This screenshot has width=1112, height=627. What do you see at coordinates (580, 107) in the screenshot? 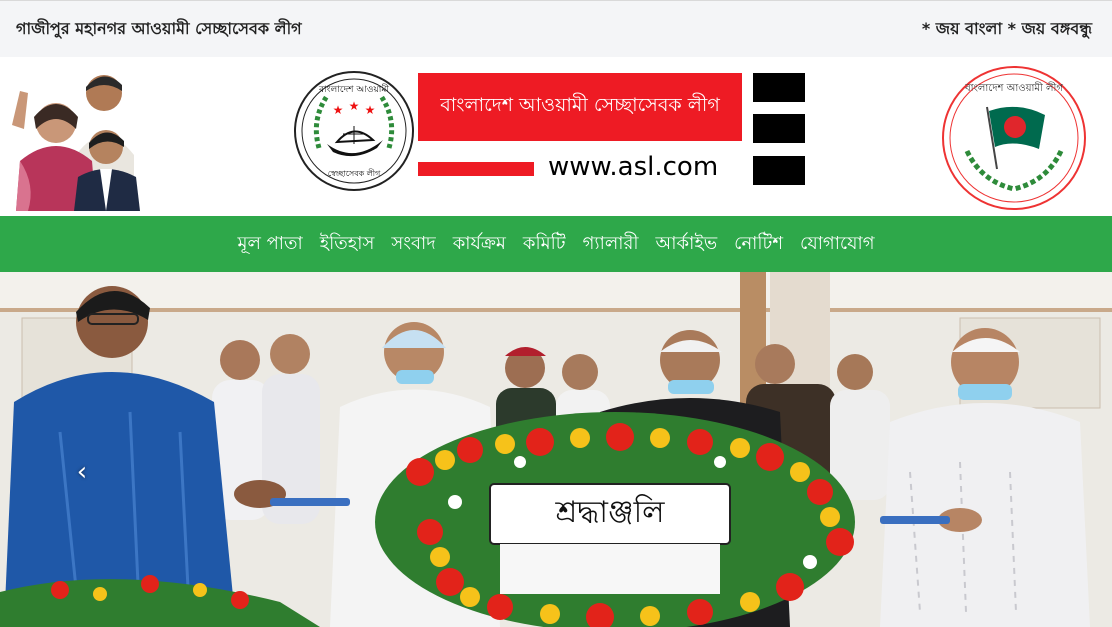
I see `banner-title: বাংলাদেশ আওয়ামী সেচ্ছাসেবক লীগ` at bounding box center [580, 107].